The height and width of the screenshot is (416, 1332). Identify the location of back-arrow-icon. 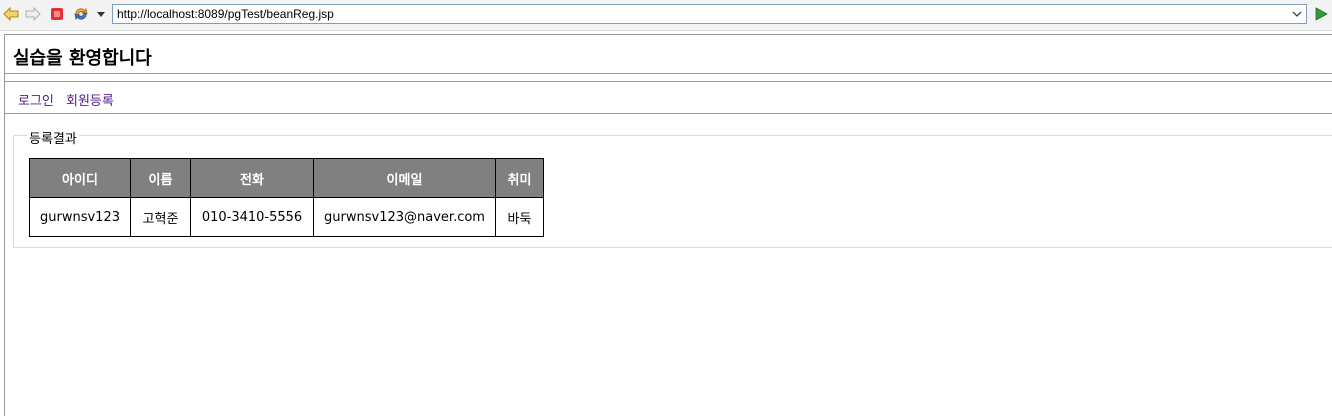
(11, 14).